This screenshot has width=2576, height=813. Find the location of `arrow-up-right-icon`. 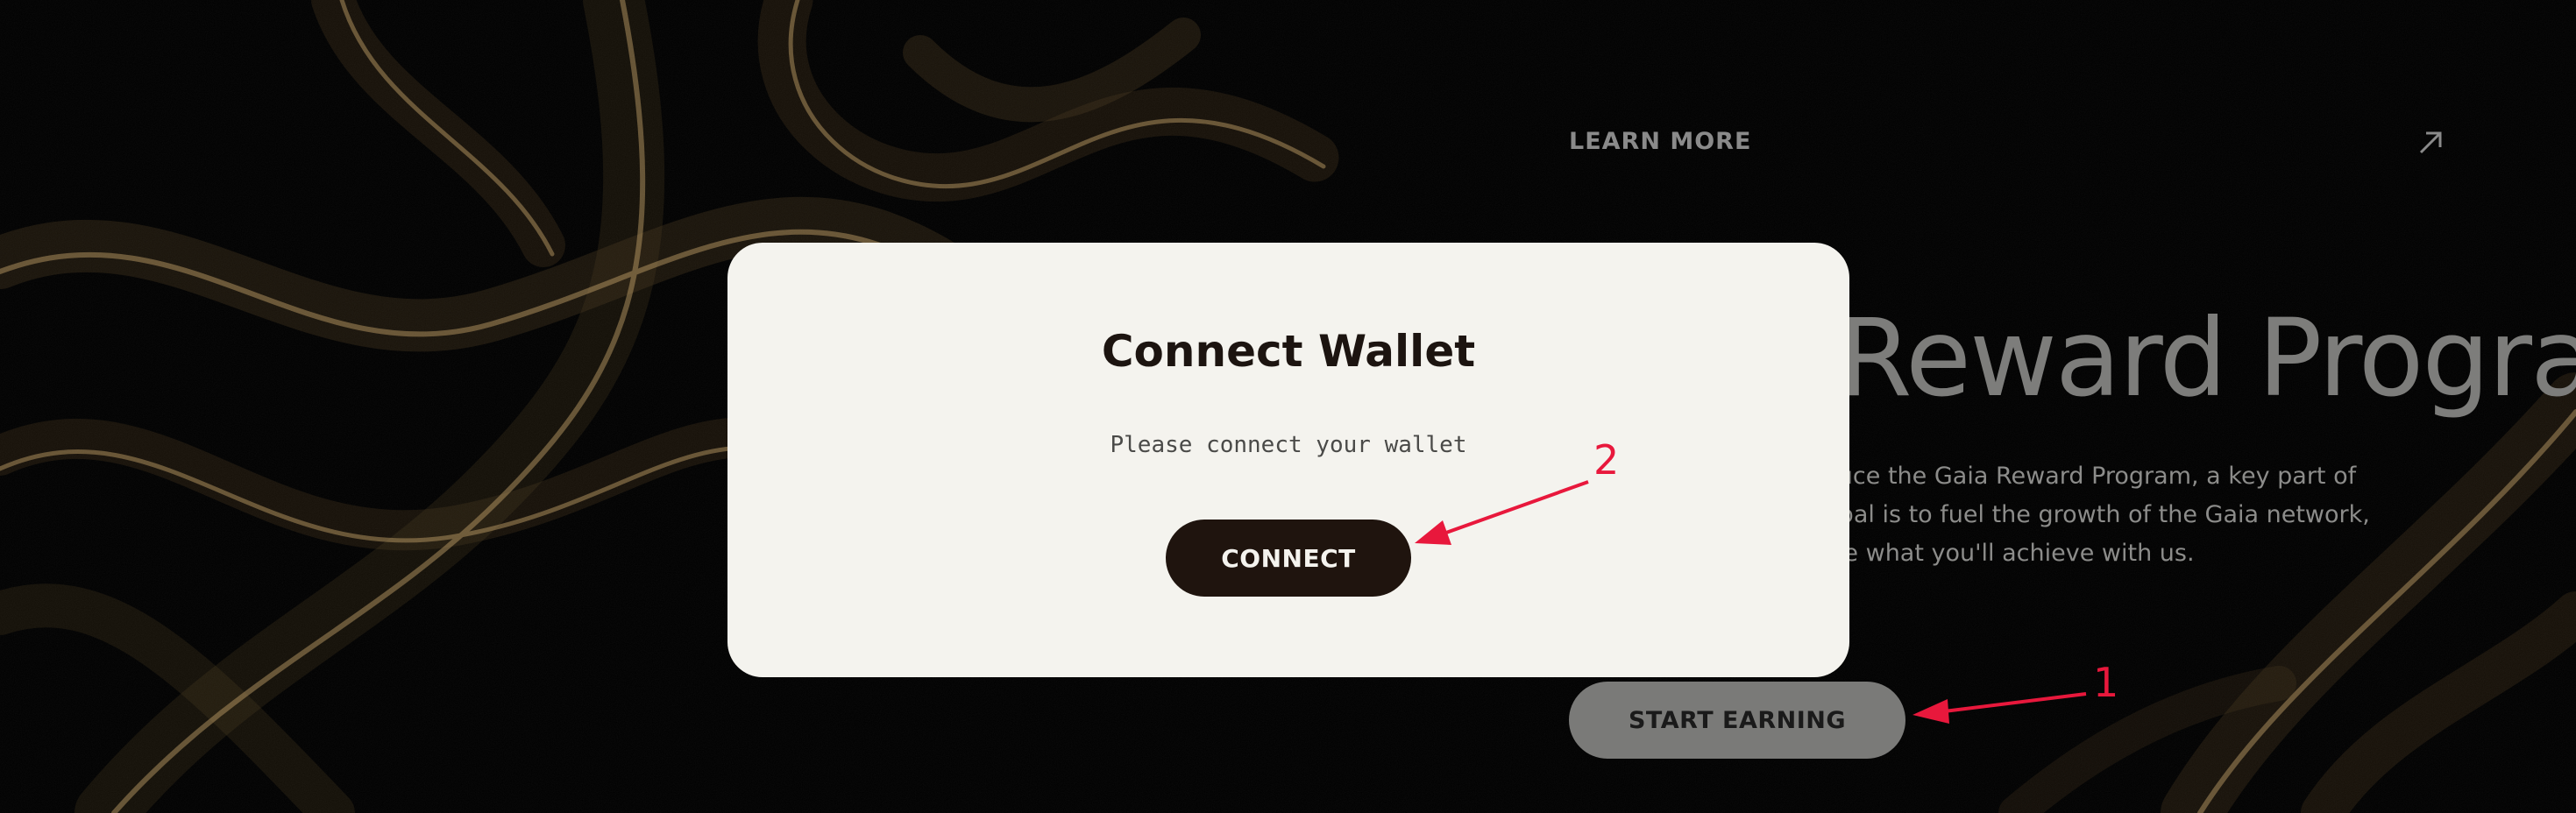

arrow-up-right-icon is located at coordinates (2430, 143).